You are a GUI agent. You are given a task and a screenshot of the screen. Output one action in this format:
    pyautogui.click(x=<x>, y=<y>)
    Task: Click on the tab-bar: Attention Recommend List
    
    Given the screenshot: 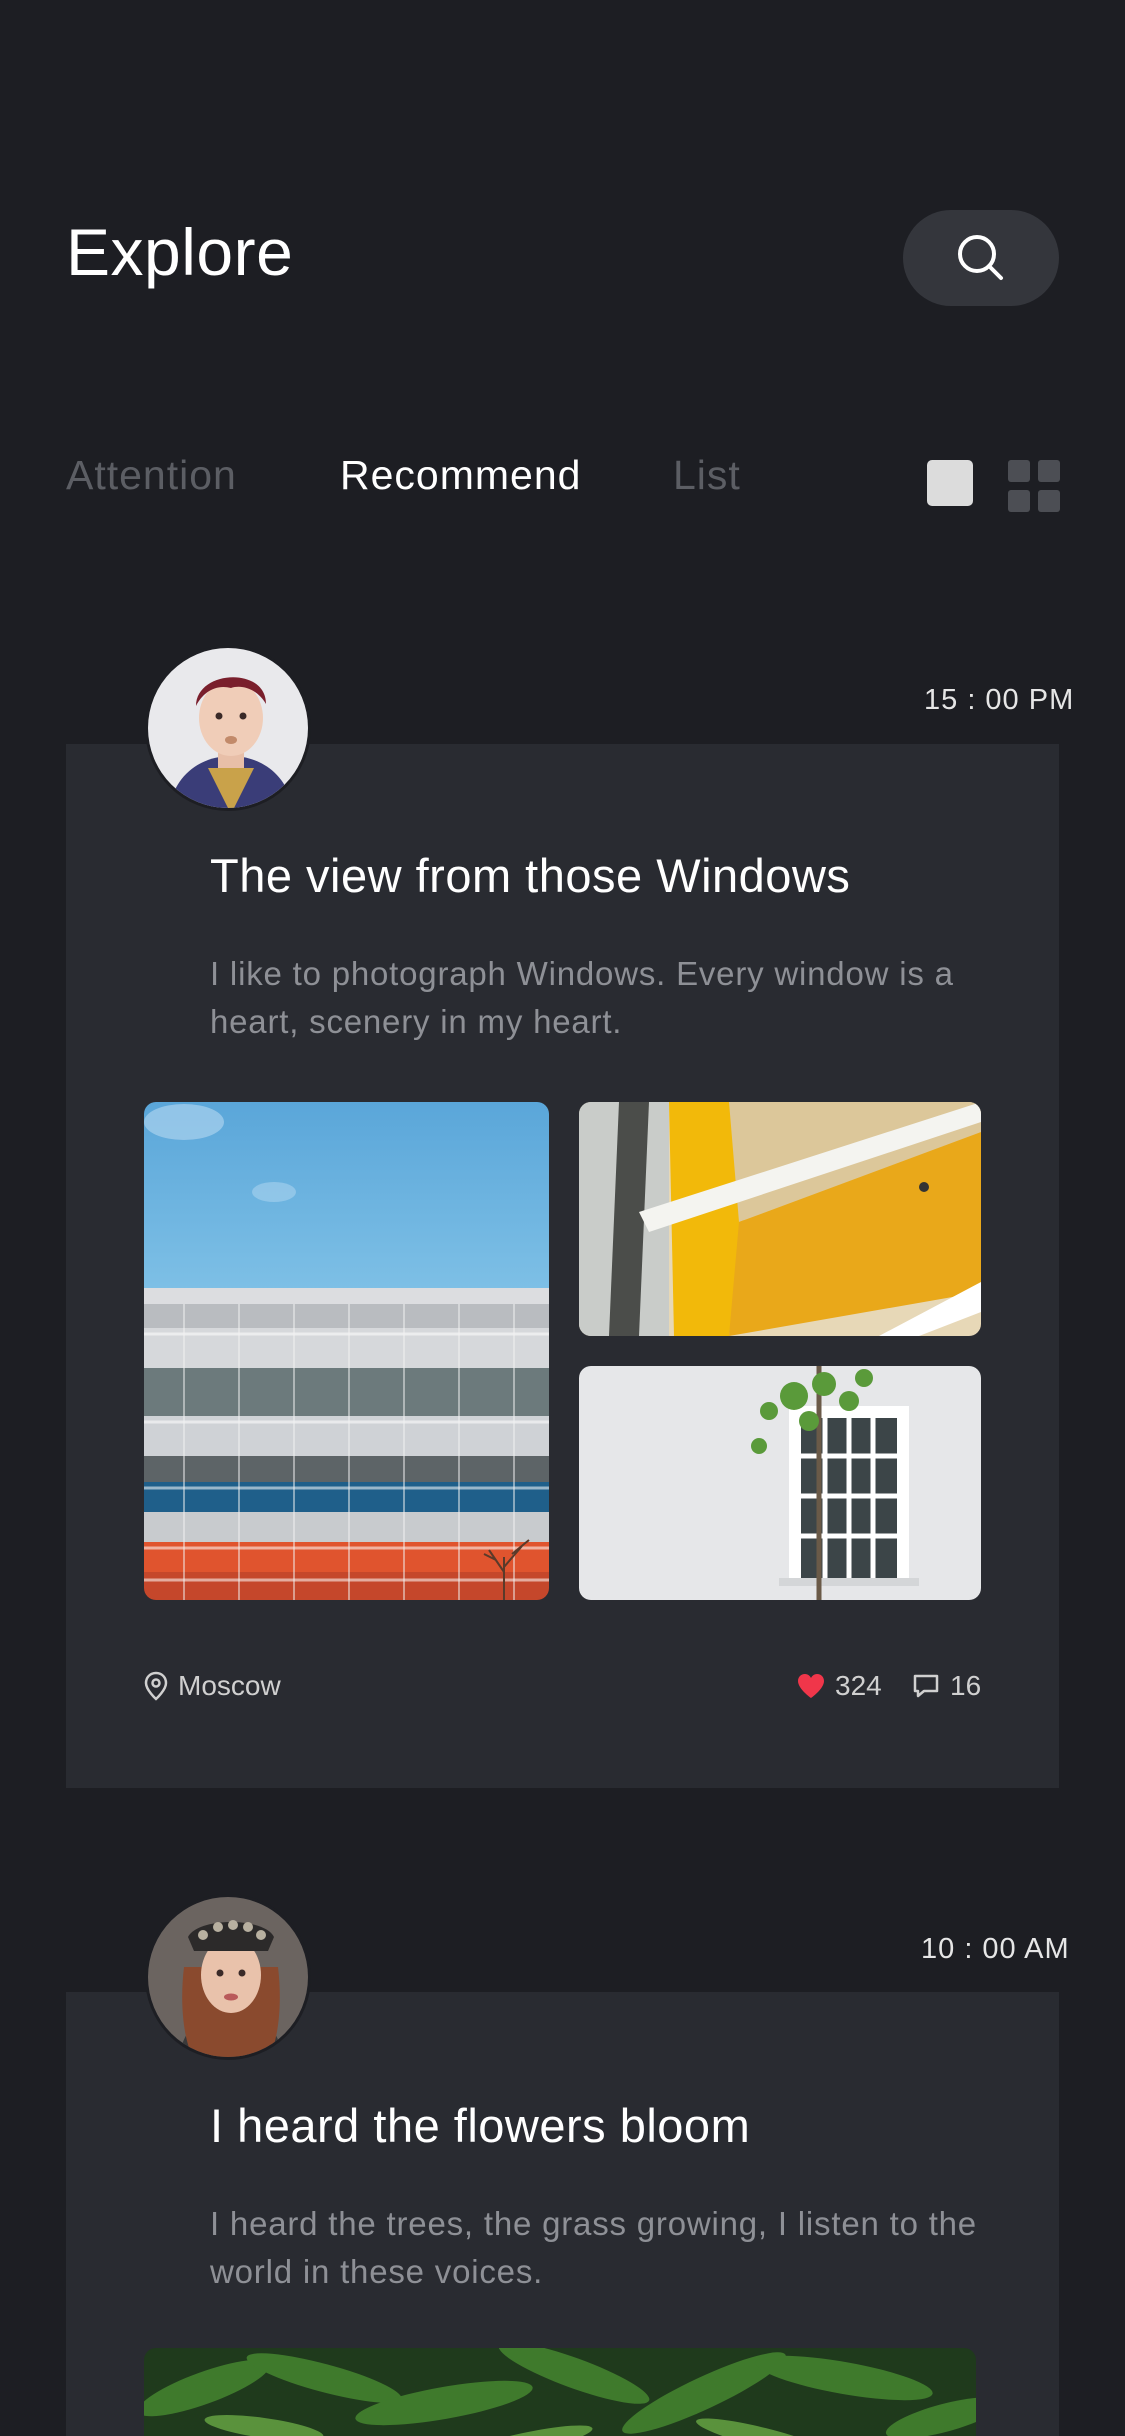 What is the action you would take?
    pyautogui.click(x=566, y=484)
    